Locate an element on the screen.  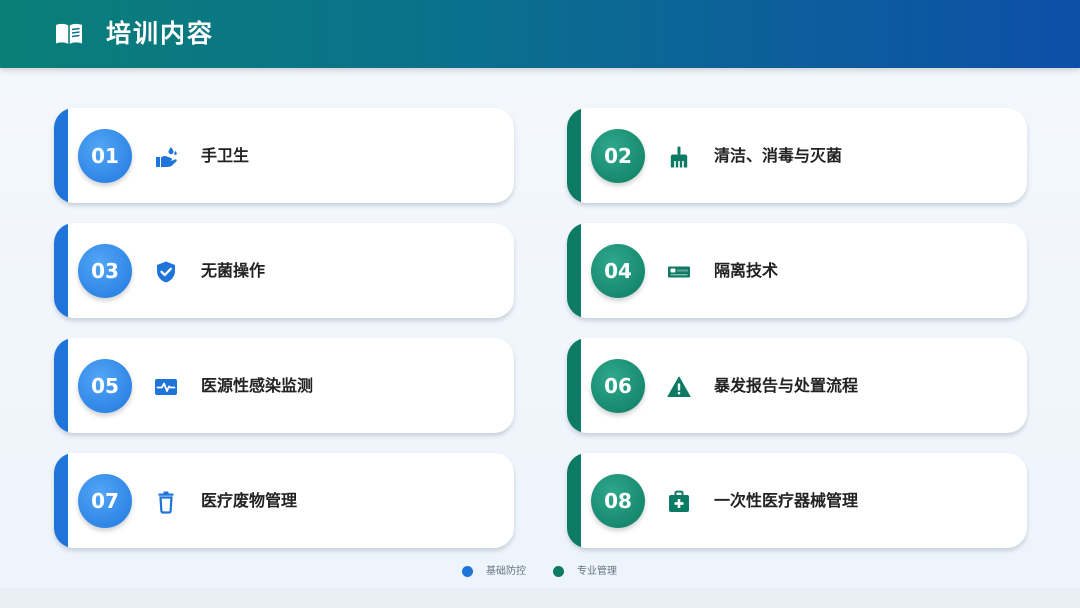
page-title: 培训内容 is located at coordinates (160, 33).